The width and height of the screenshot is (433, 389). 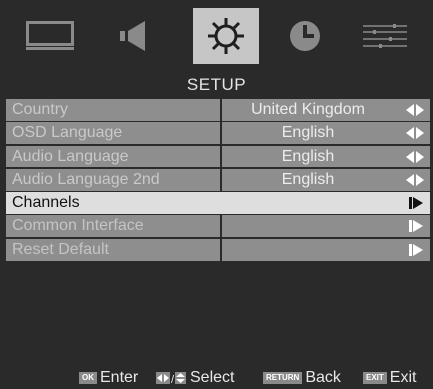 I want to click on menu-item-audio-language-2nd: Audio Language 2nd English, so click(x=218, y=179).